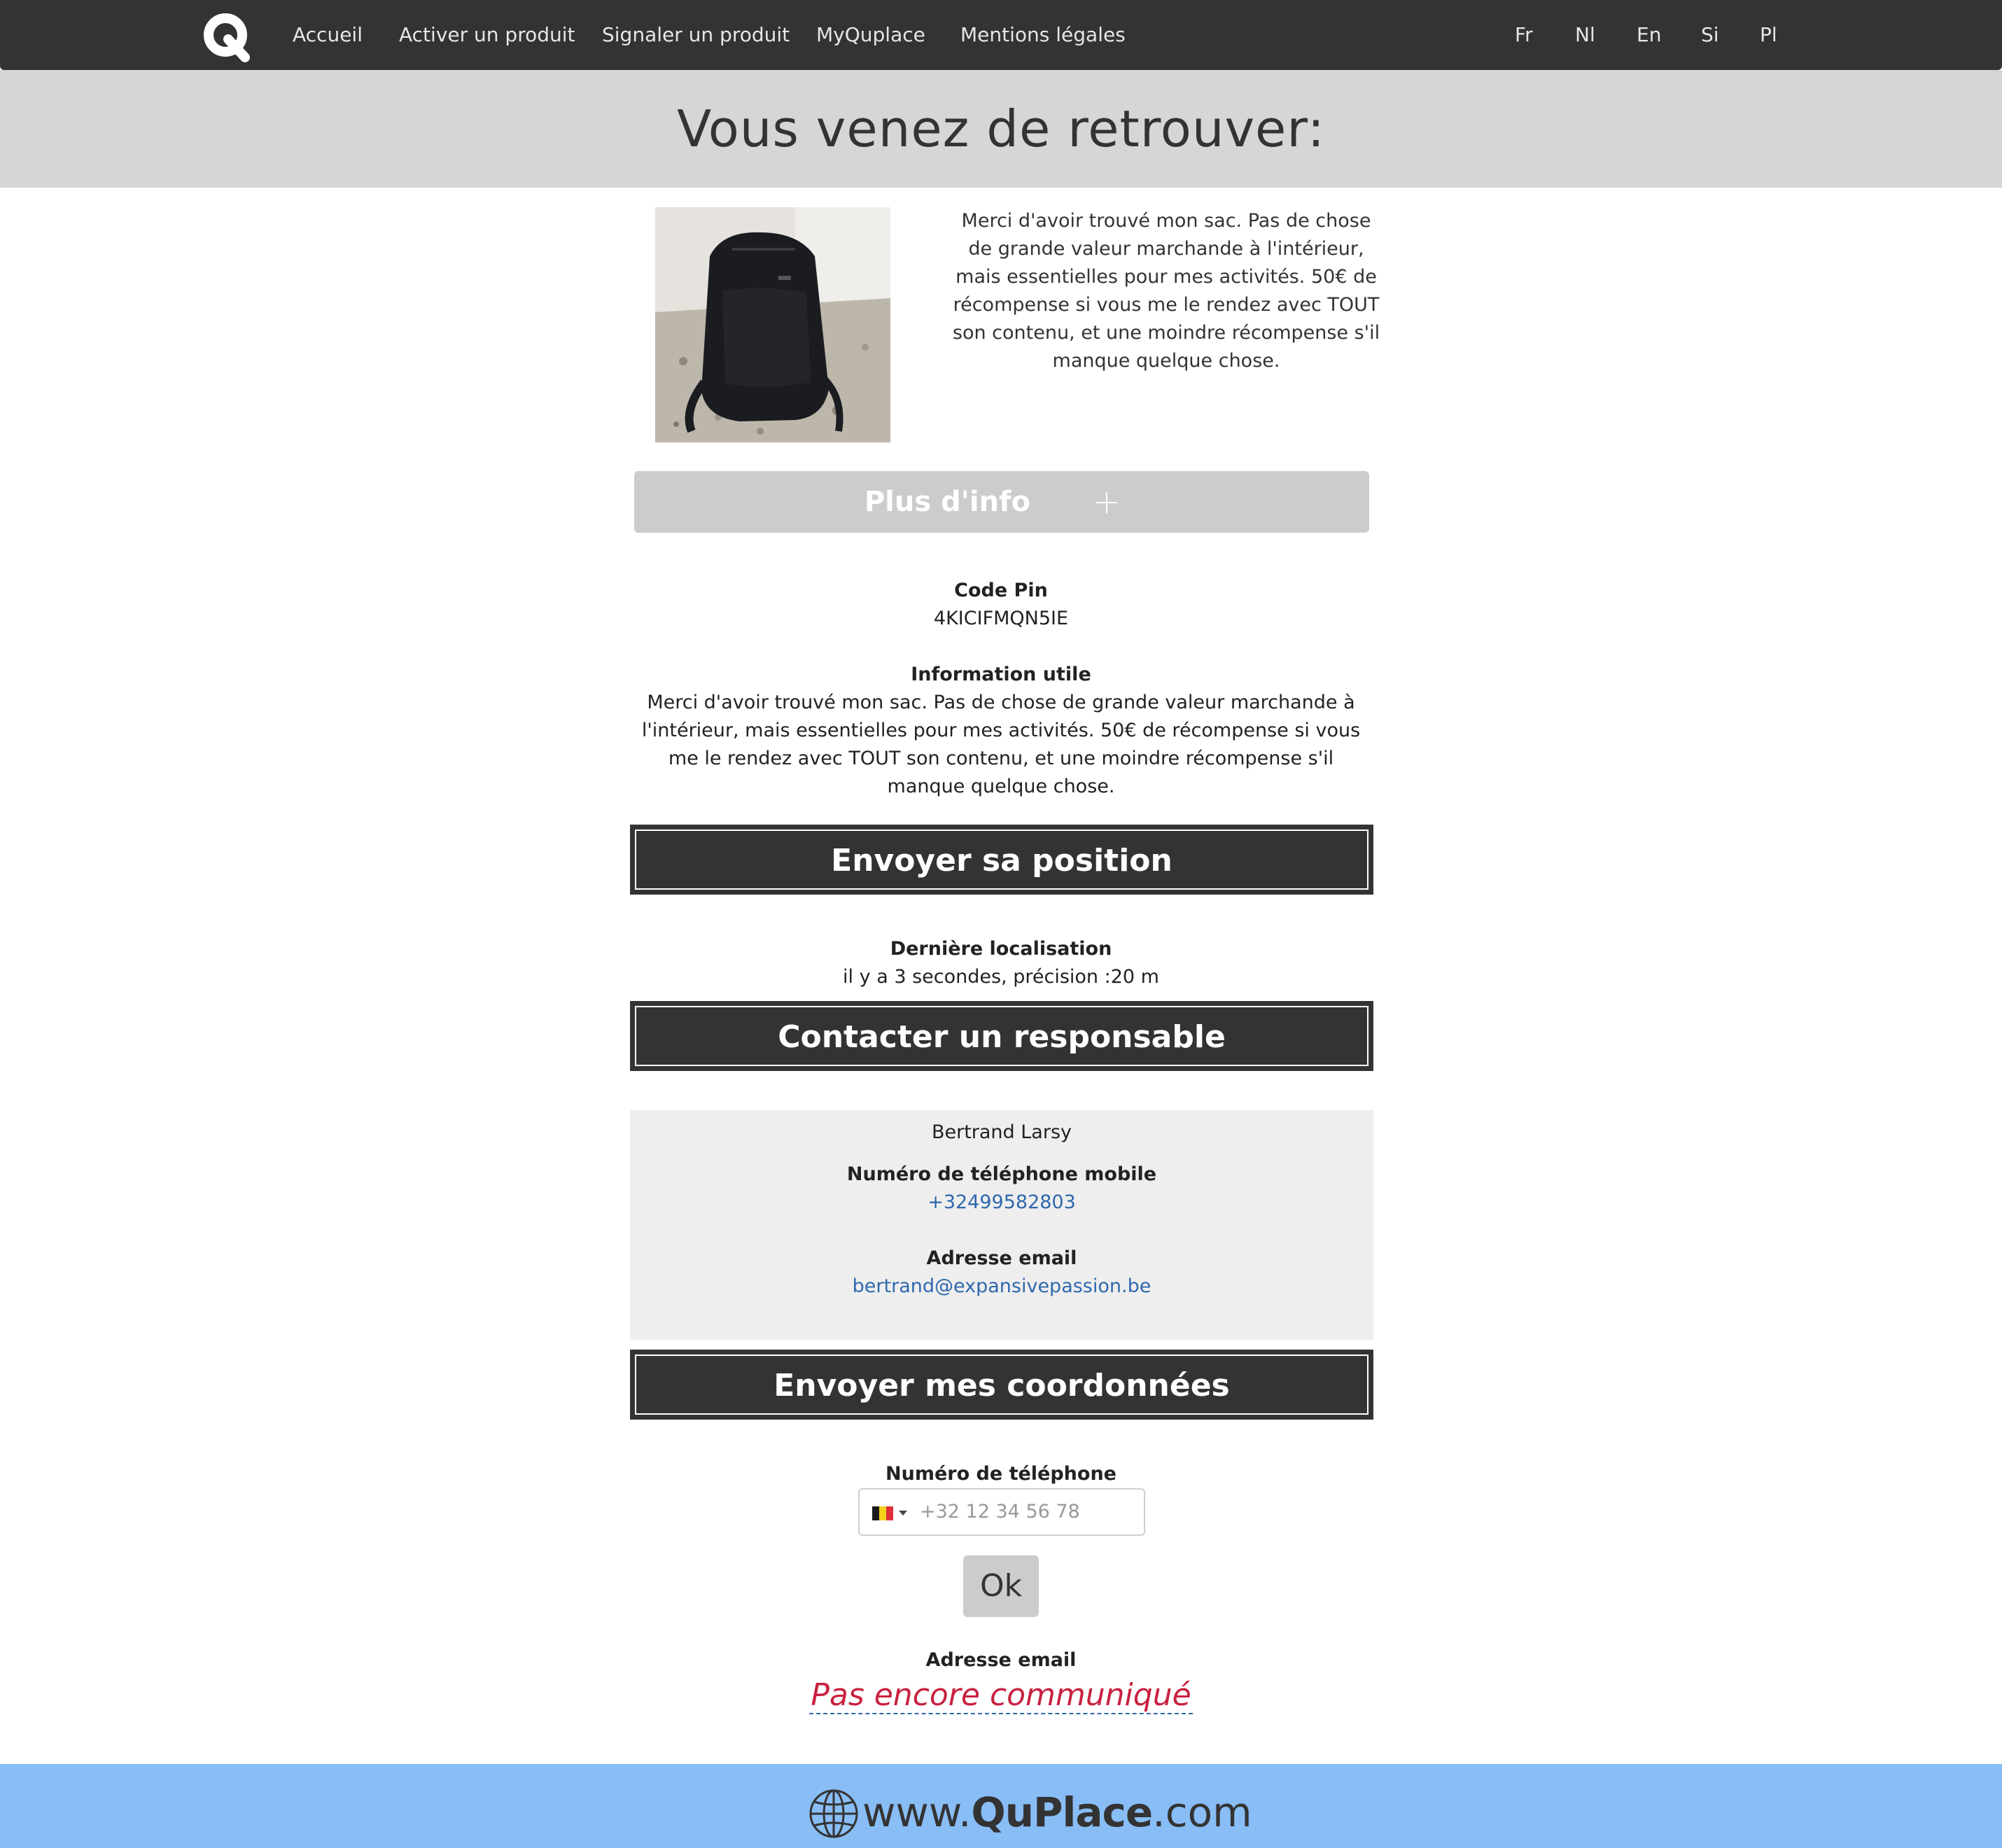 The height and width of the screenshot is (1848, 2002). Describe the element at coordinates (1524, 35) in the screenshot. I see `lang-fr: Fr` at that location.